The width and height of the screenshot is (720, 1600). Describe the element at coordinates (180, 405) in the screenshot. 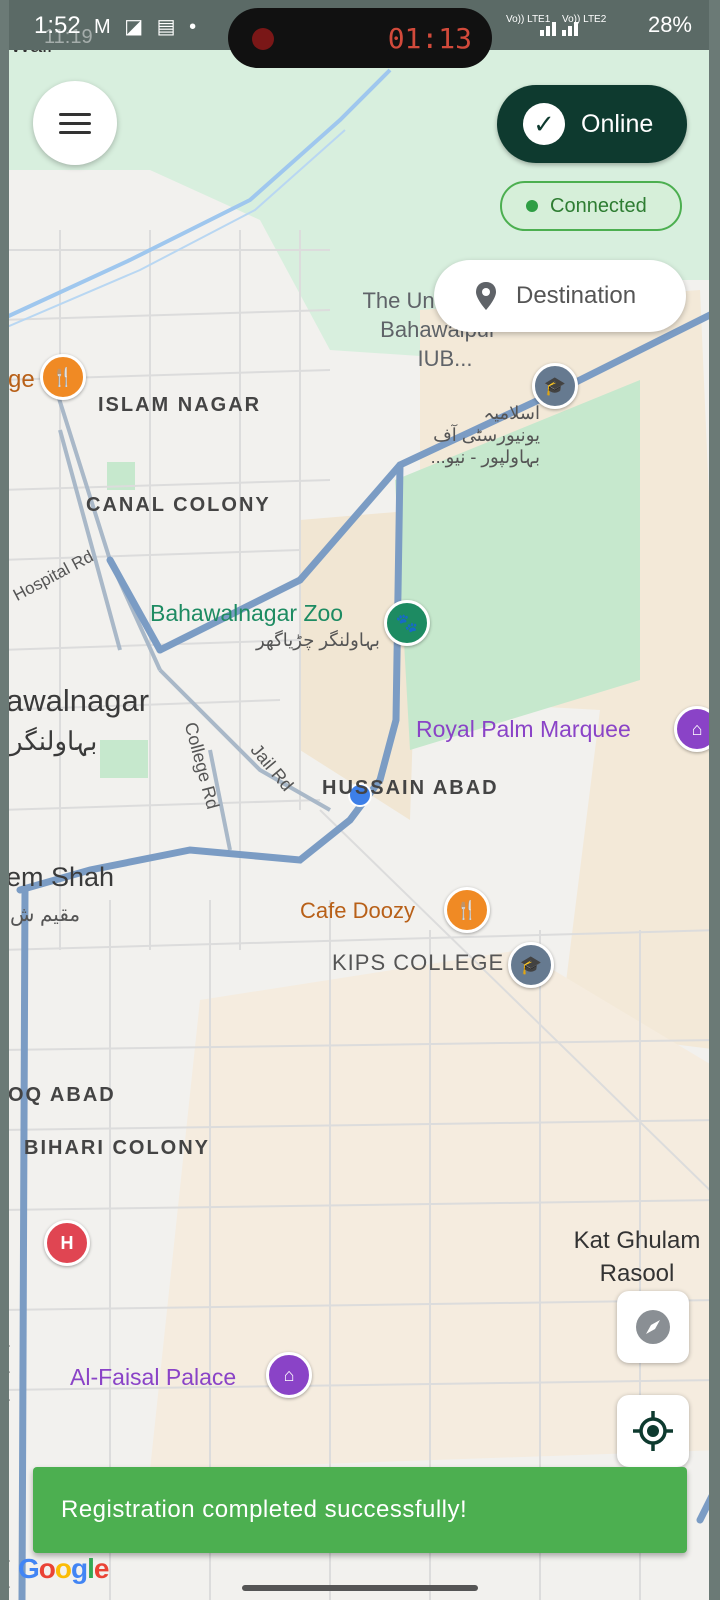

I see `map-label-islam-nagar: ISLAM NAGAR` at that location.